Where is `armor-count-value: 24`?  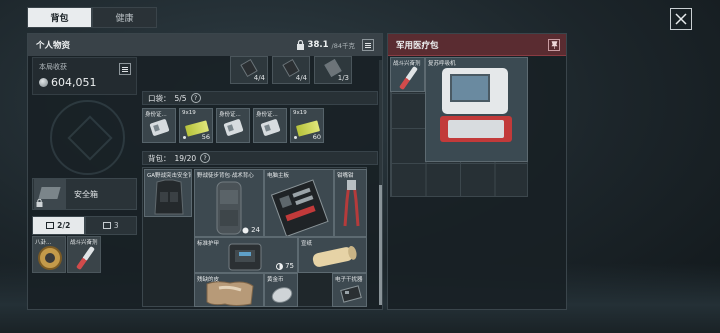
armor-count-value: 24 is located at coordinates (255, 230).